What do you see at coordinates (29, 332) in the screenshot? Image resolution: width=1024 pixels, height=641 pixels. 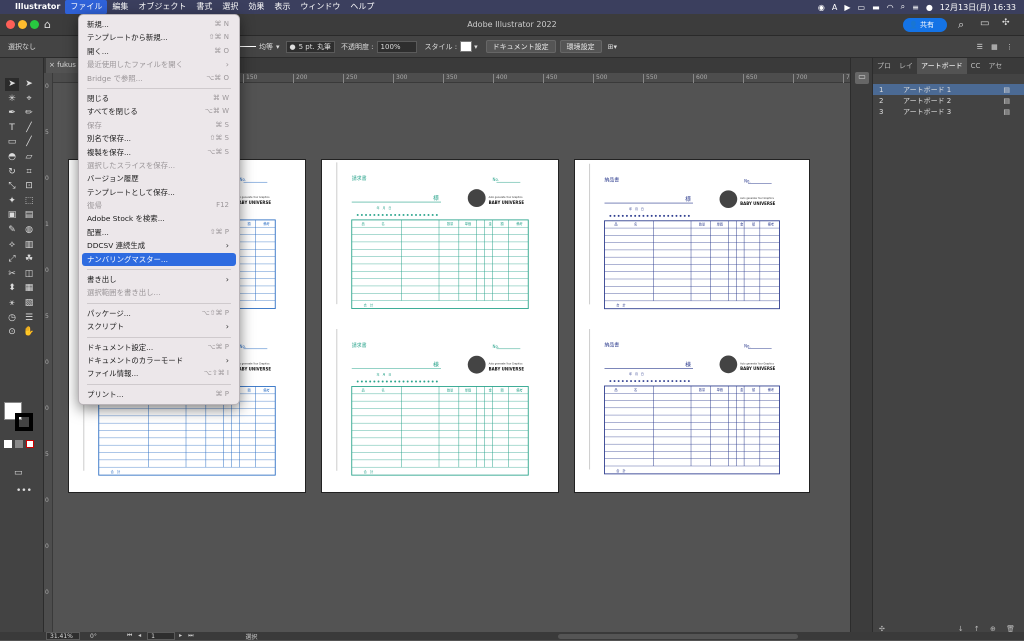 I see `hand-tool-icon: ✋` at bounding box center [29, 332].